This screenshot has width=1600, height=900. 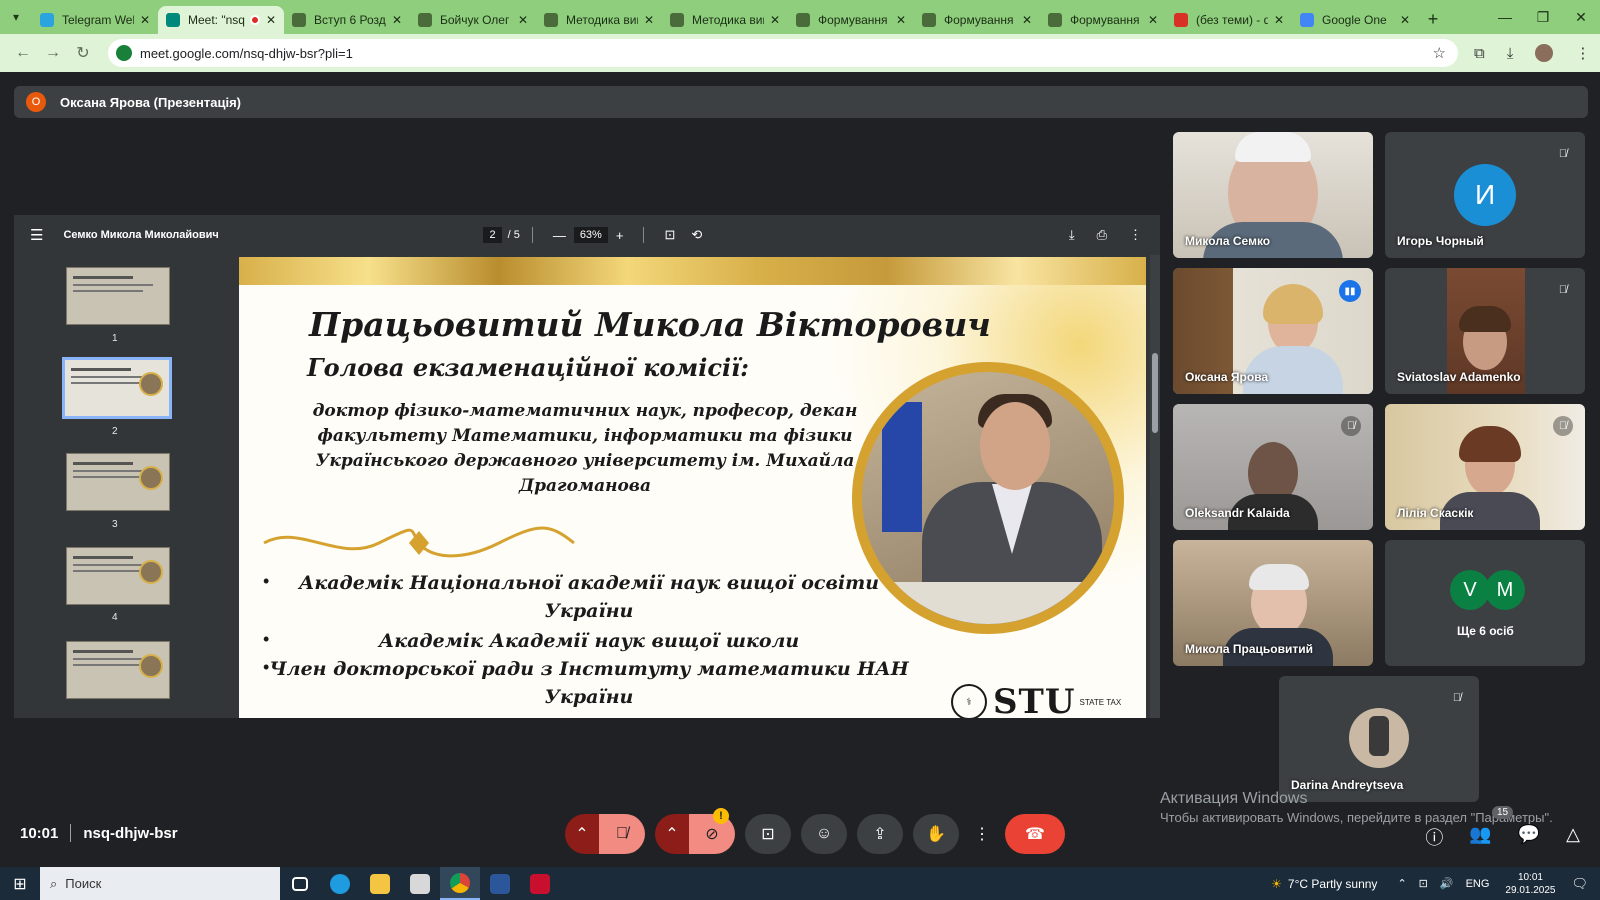 I want to click on participant-tile-speaking: ▮▮ Оксана Ярова, so click(x=1273, y=331).